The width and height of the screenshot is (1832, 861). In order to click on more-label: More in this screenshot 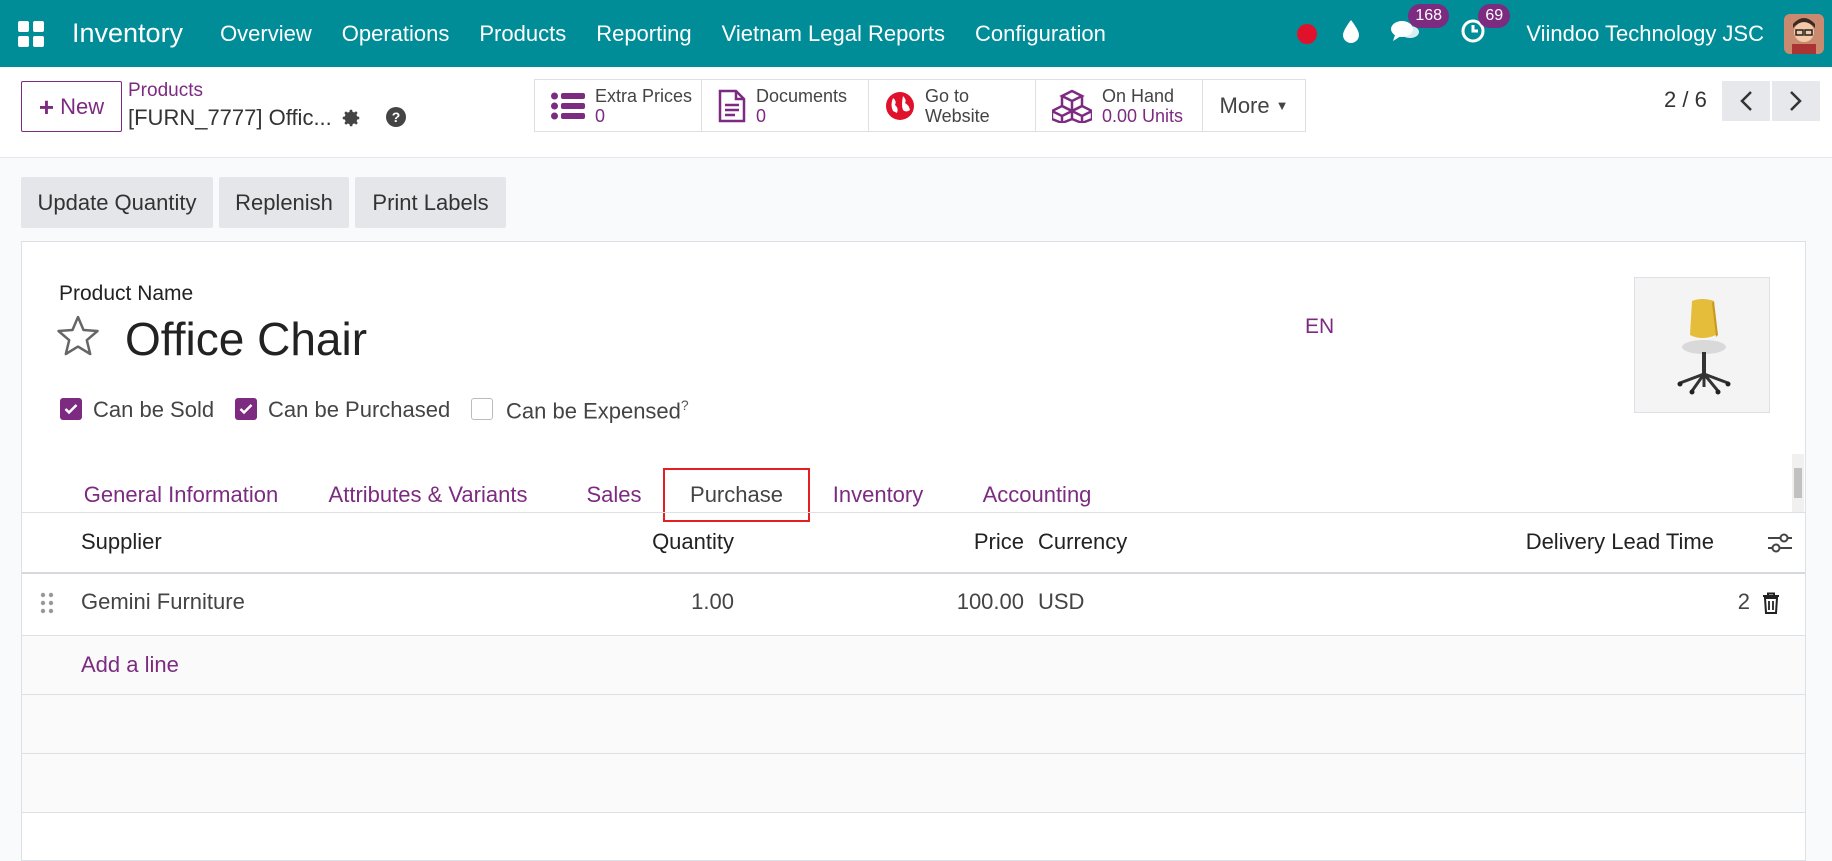, I will do `click(1244, 105)`.